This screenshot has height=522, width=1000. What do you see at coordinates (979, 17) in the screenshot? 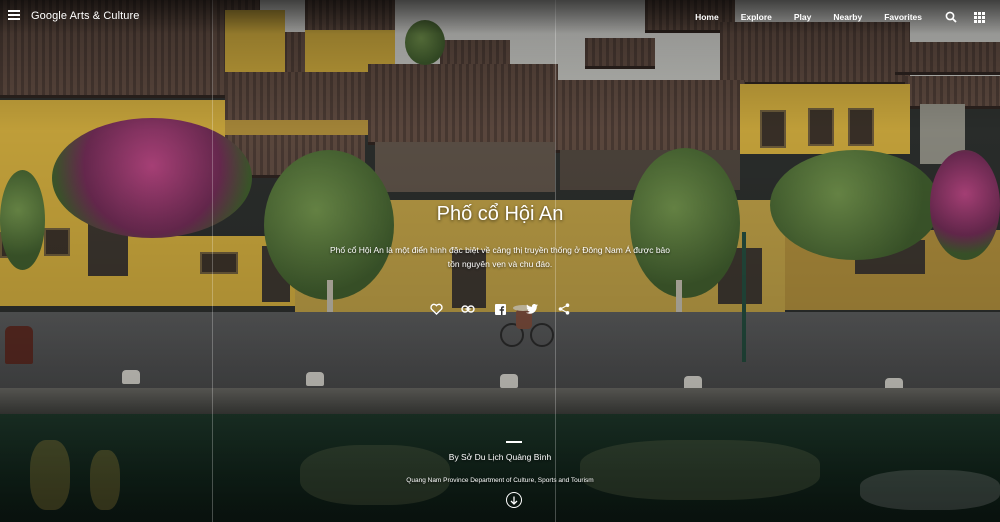
I see `apps-grid-icon` at bounding box center [979, 17].